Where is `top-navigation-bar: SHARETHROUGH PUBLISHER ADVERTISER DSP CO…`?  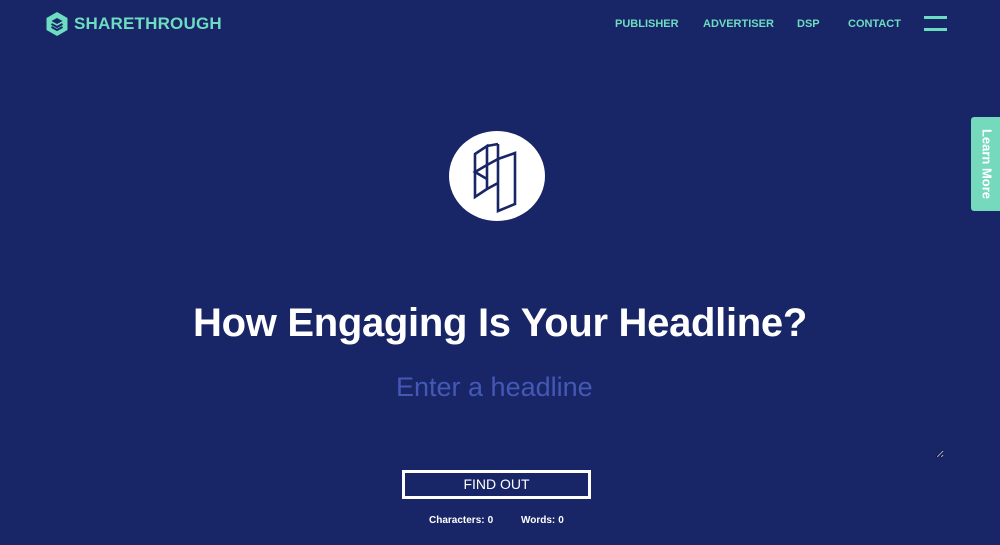
top-navigation-bar: SHARETHROUGH PUBLISHER ADVERTISER DSP CO… is located at coordinates (500, 24).